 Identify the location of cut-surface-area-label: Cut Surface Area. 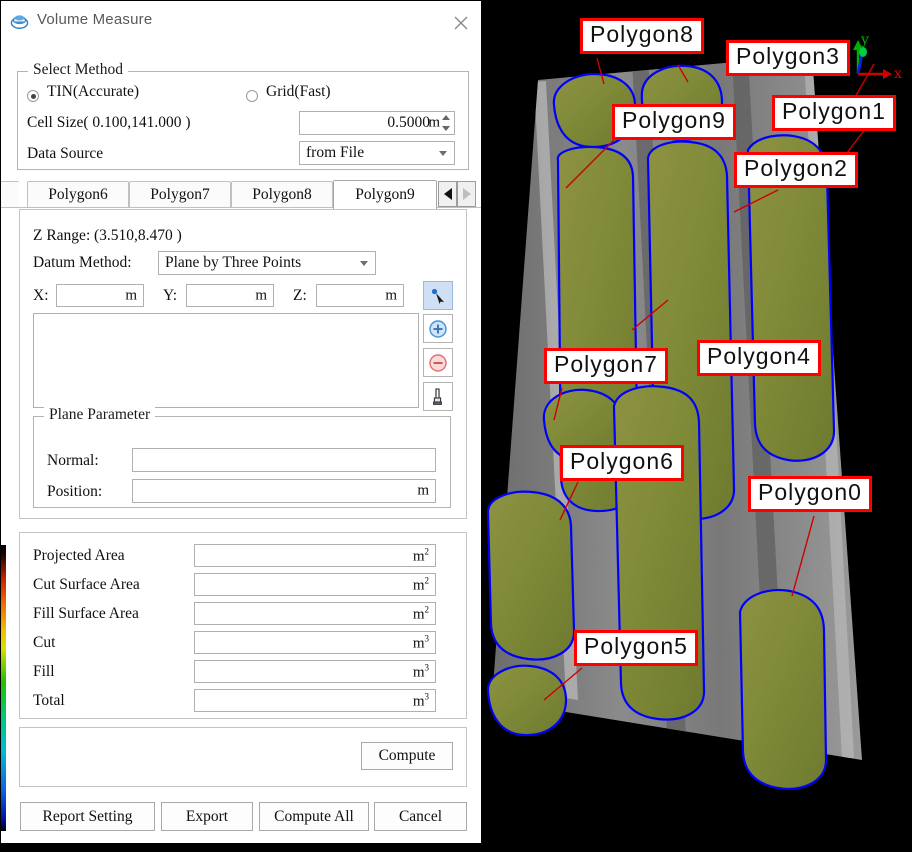
(86, 584).